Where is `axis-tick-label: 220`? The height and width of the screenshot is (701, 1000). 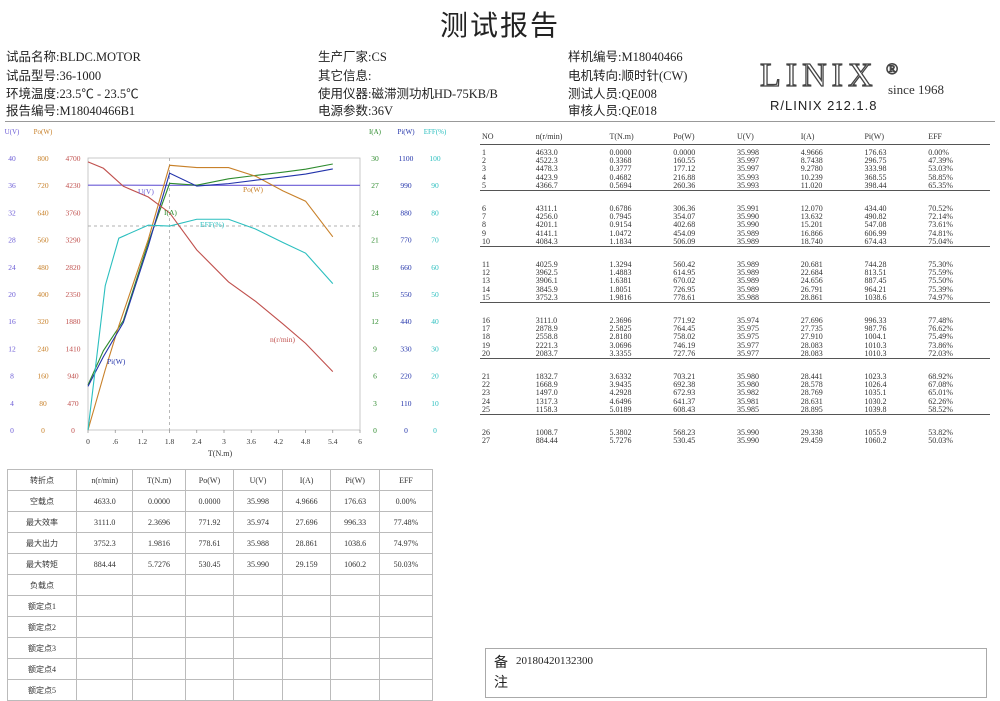 axis-tick-label: 220 is located at coordinates (406, 376).